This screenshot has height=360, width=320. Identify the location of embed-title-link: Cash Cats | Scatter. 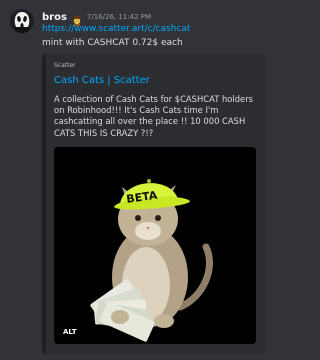
(102, 80).